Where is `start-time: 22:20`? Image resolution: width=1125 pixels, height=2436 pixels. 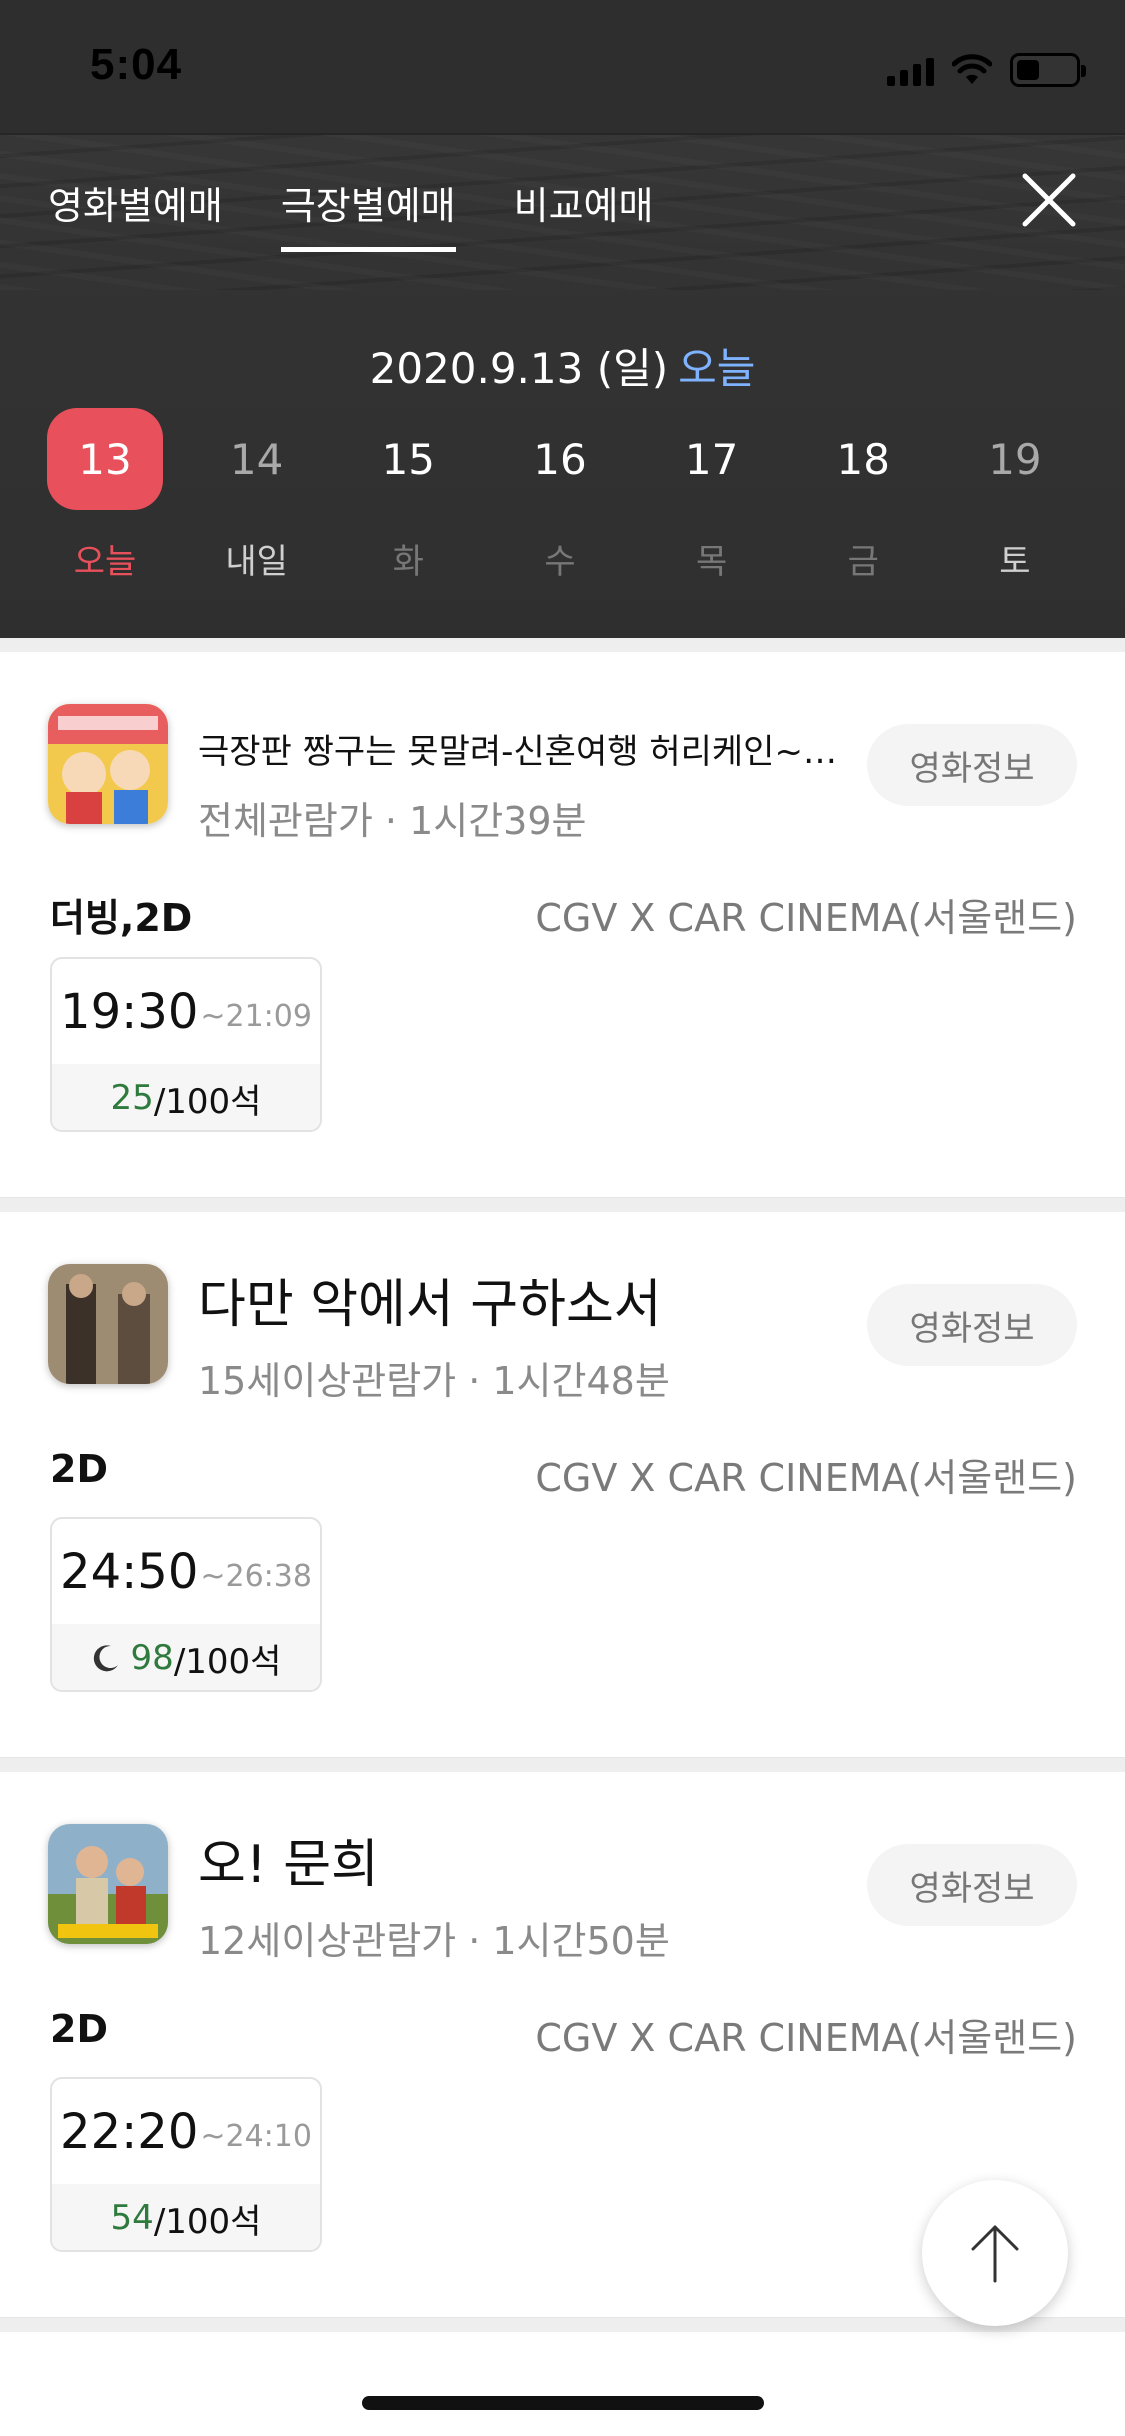
start-time: 22:20 is located at coordinates (129, 2131).